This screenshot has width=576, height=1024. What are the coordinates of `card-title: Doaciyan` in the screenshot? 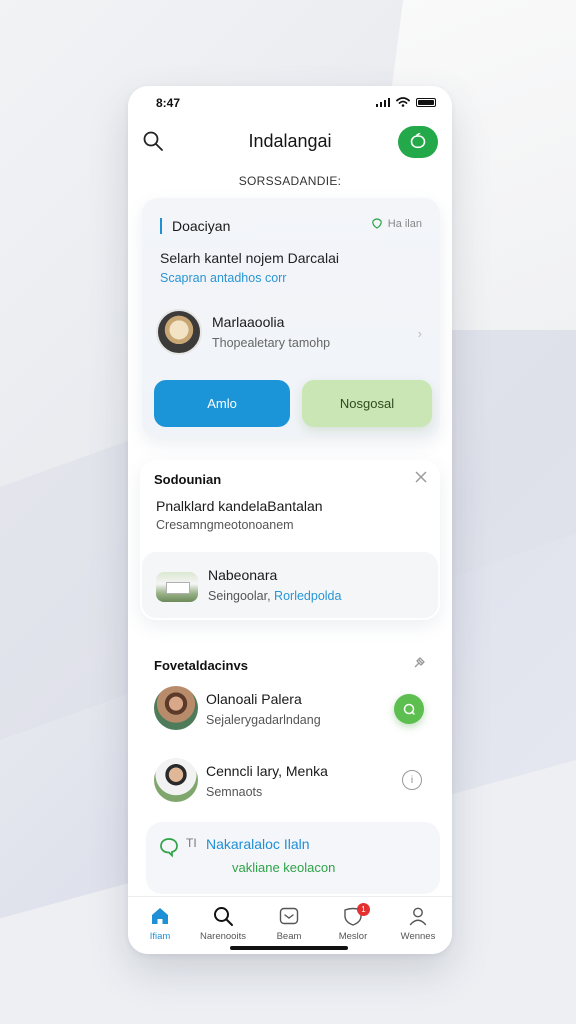 It's located at (195, 226).